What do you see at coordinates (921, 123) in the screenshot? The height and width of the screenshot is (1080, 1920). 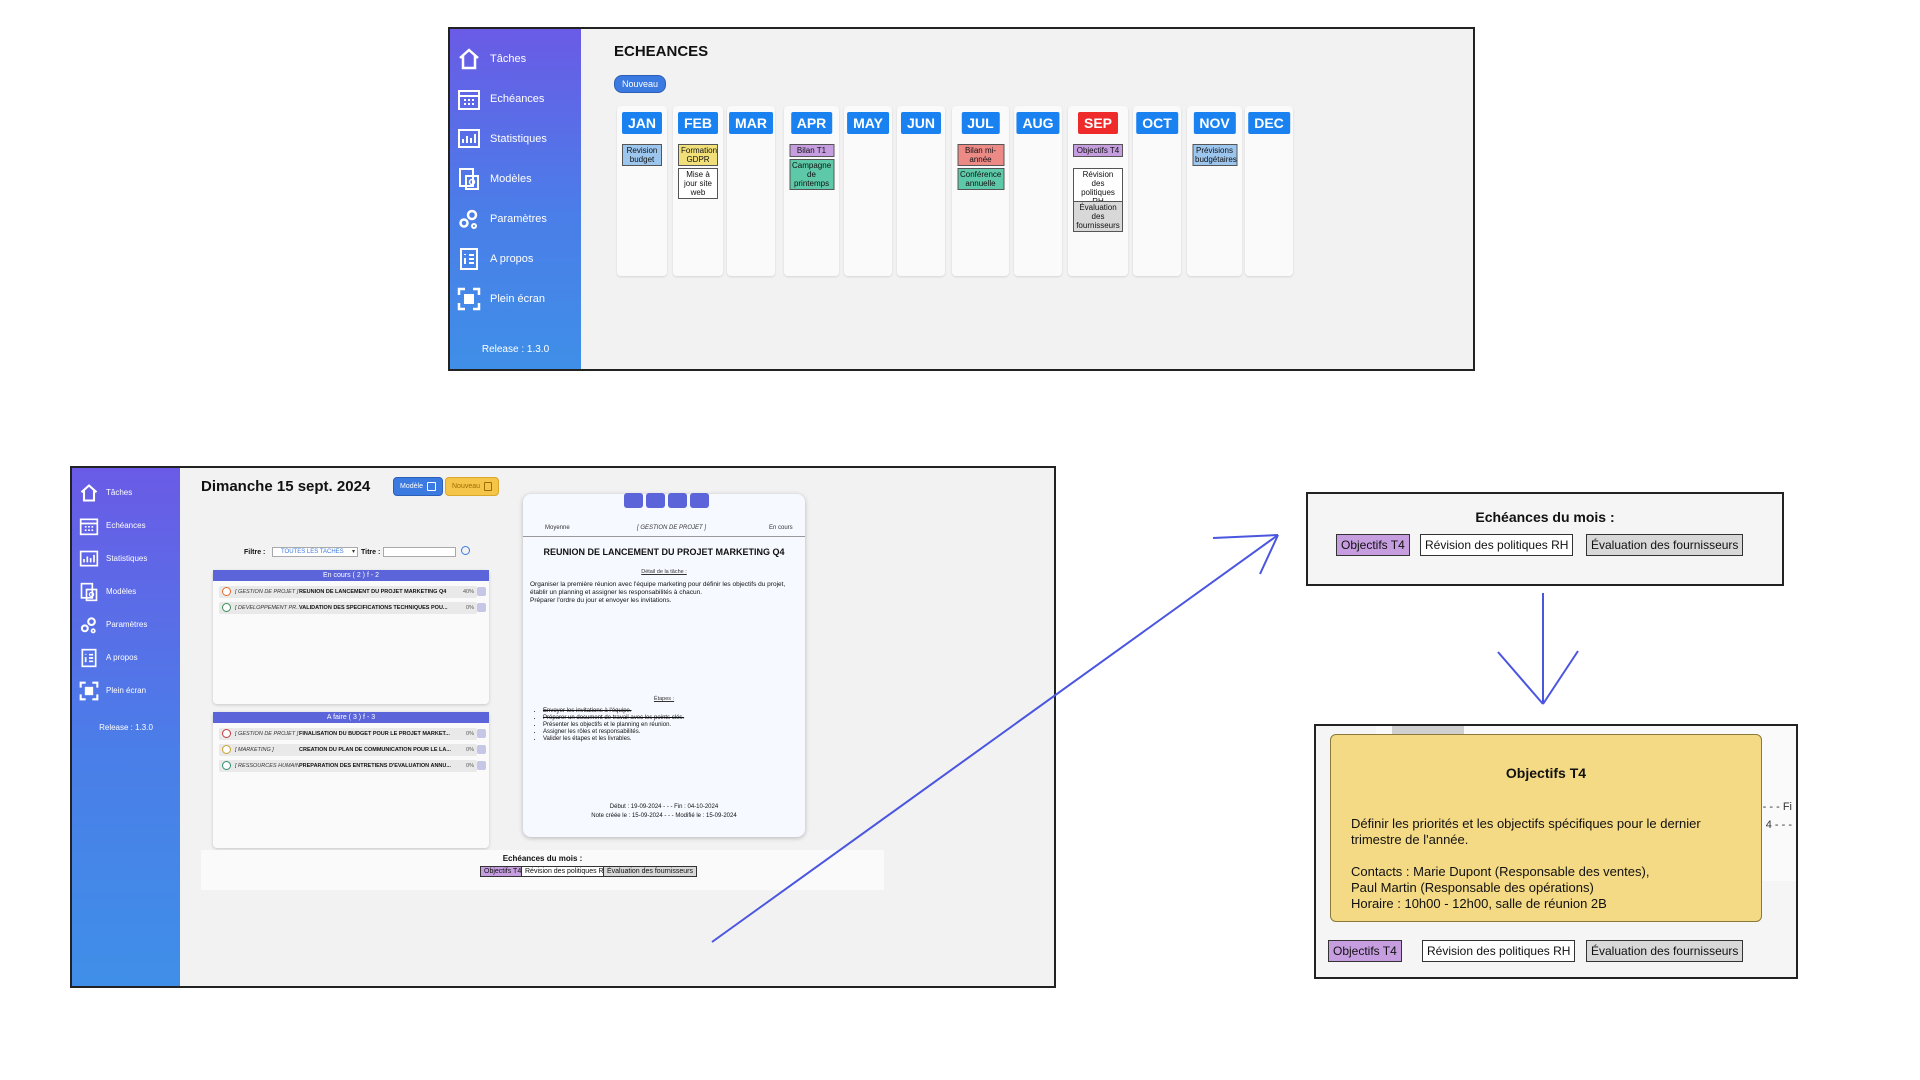 I see `month-header: JUN` at bounding box center [921, 123].